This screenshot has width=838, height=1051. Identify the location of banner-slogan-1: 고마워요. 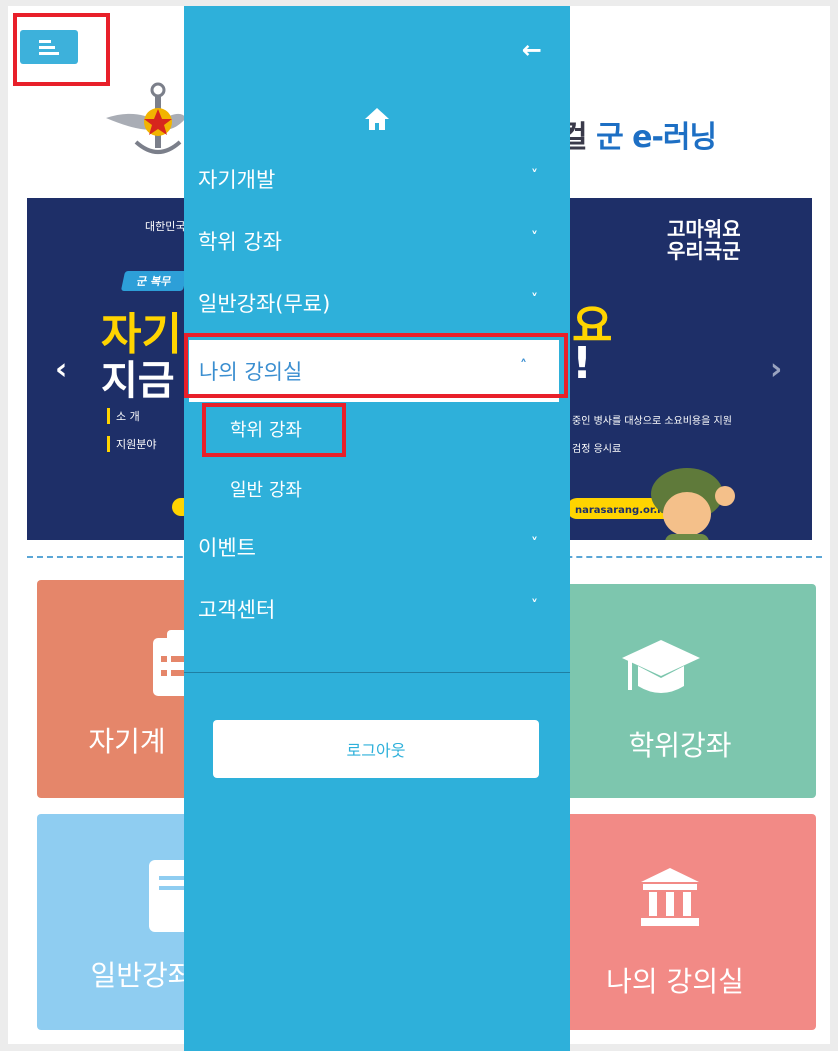
(704, 229).